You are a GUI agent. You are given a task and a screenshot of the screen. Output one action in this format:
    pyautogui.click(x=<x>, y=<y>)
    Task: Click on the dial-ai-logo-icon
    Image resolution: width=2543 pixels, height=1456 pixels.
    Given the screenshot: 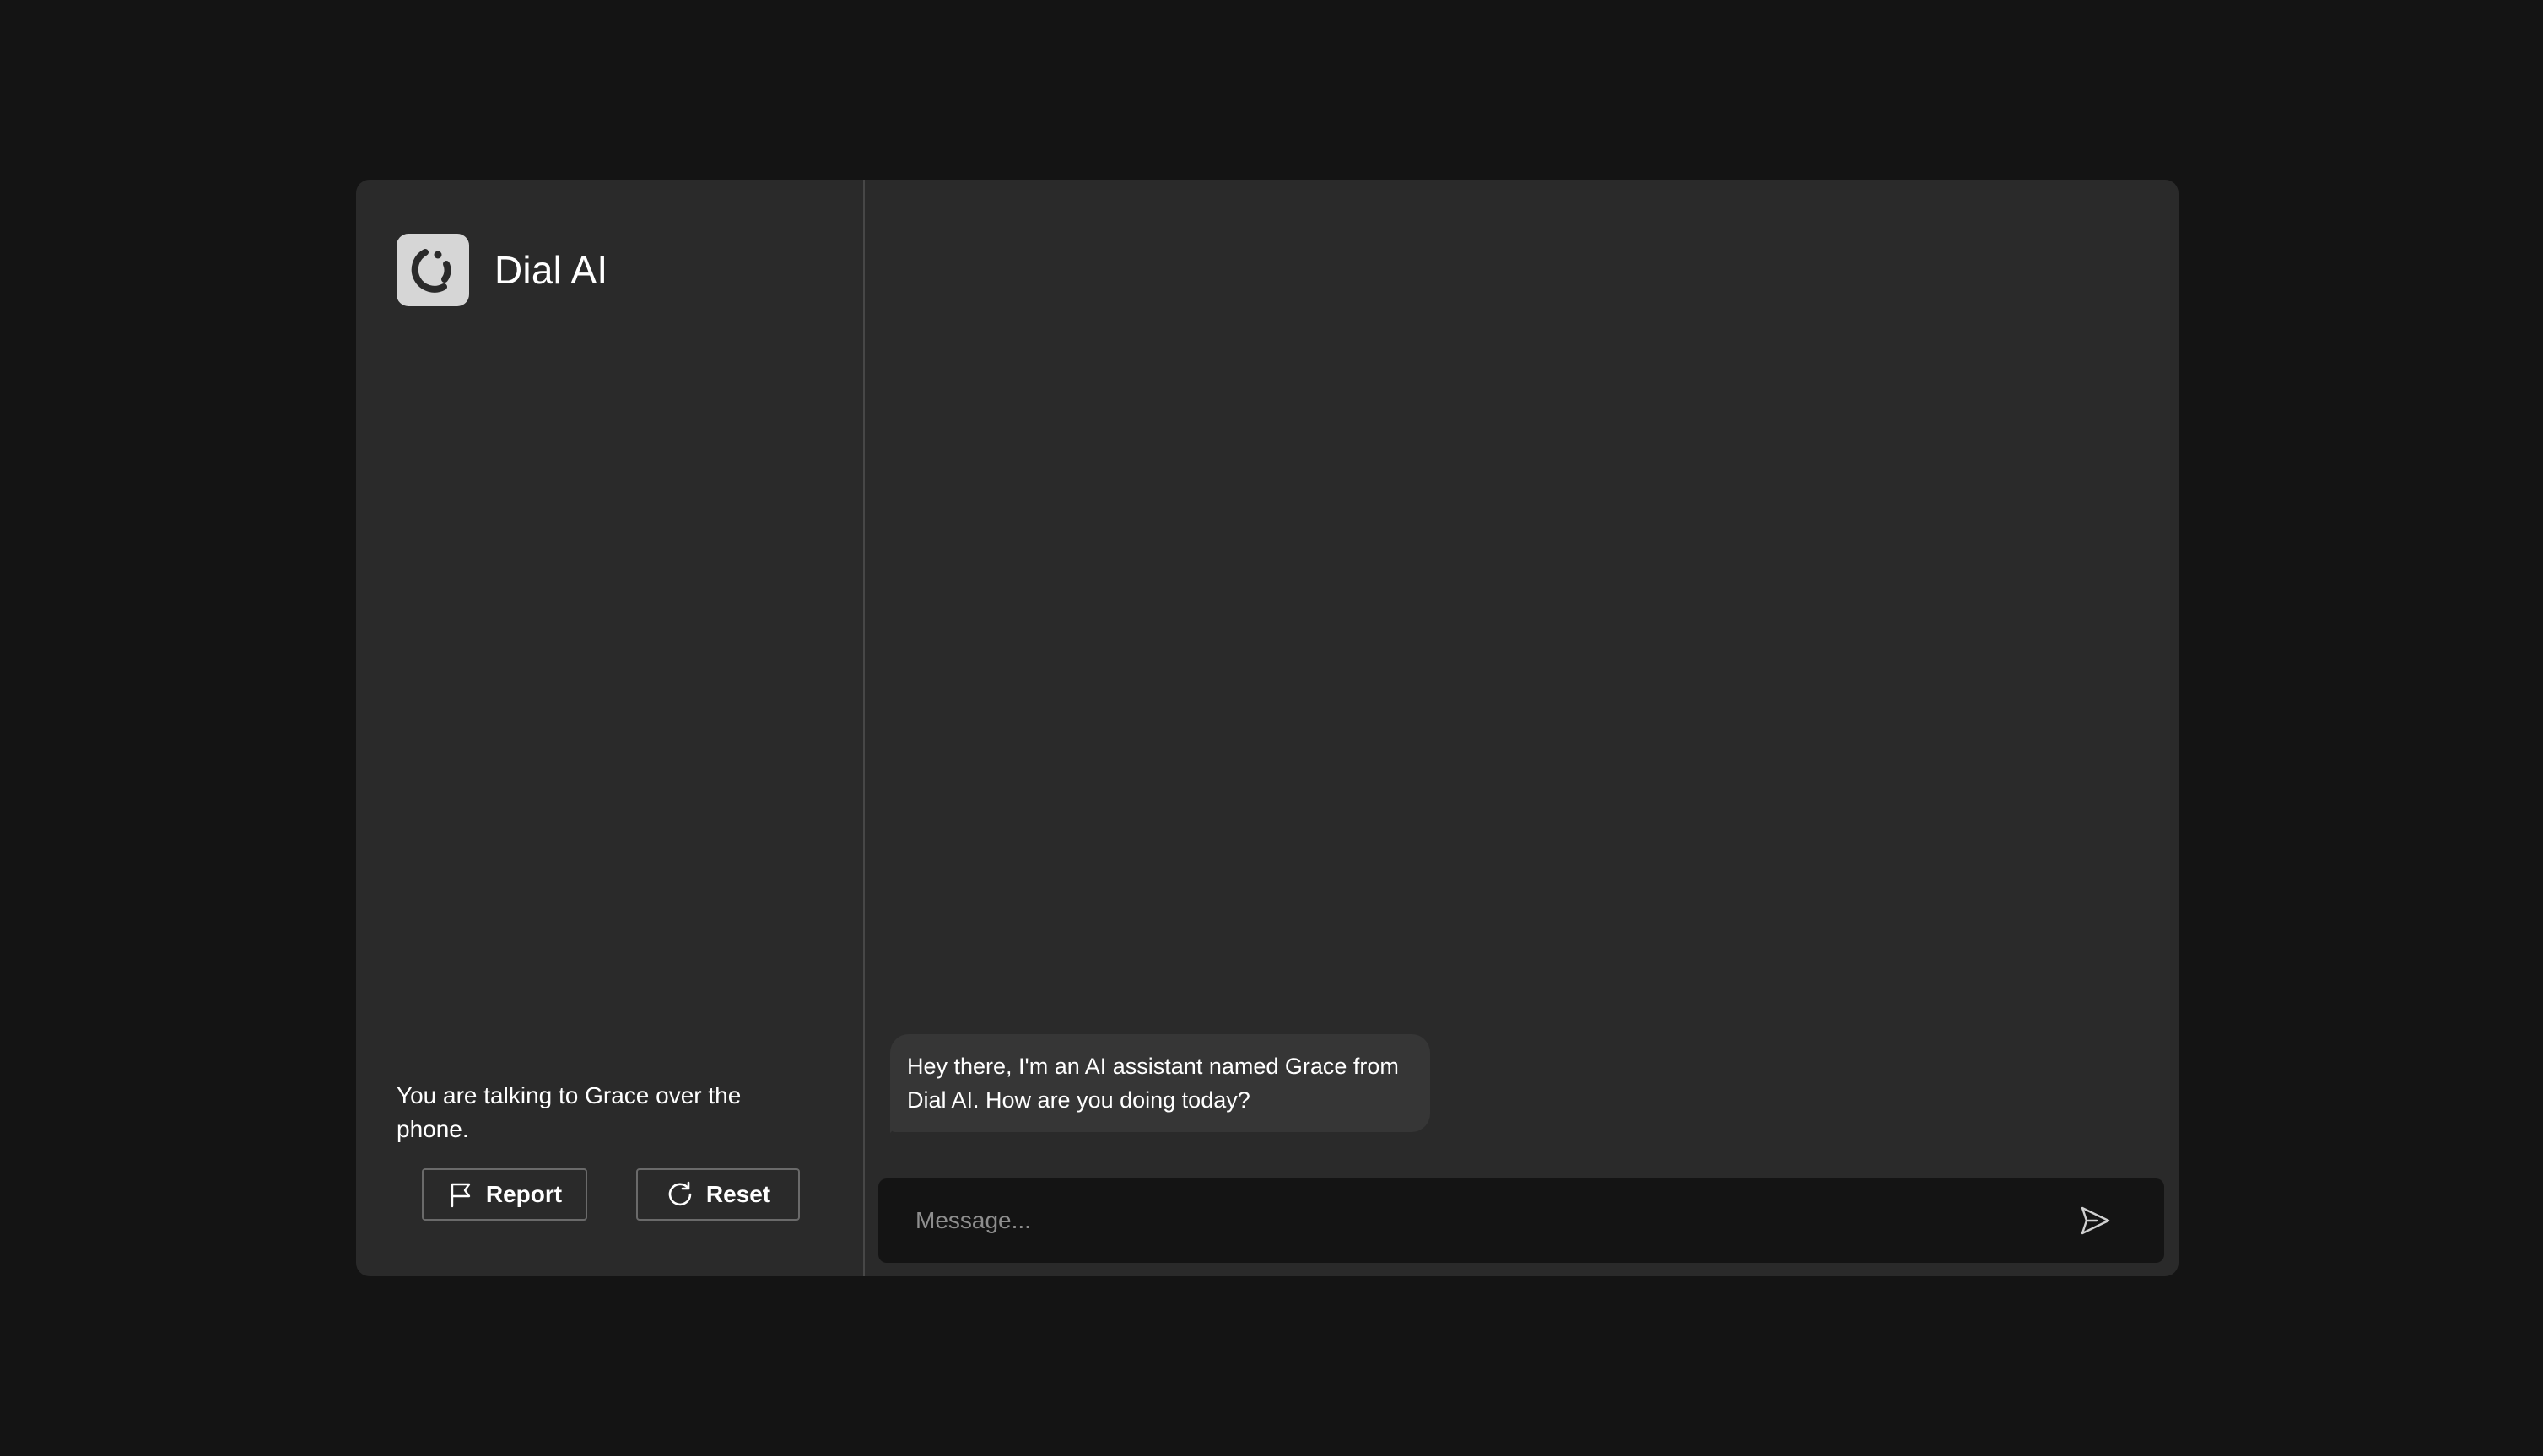 What is the action you would take?
    pyautogui.click(x=433, y=270)
    